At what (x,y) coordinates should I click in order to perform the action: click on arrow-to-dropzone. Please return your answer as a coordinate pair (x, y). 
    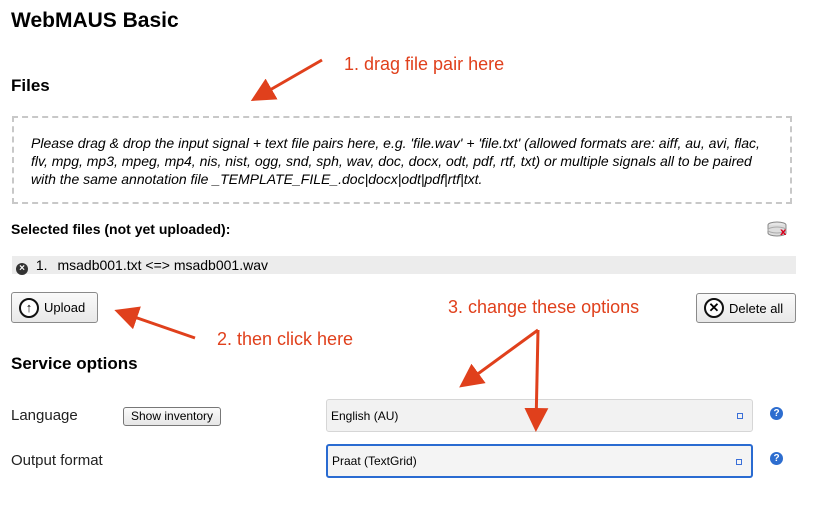
    Looking at the image, I should click on (286, 79).